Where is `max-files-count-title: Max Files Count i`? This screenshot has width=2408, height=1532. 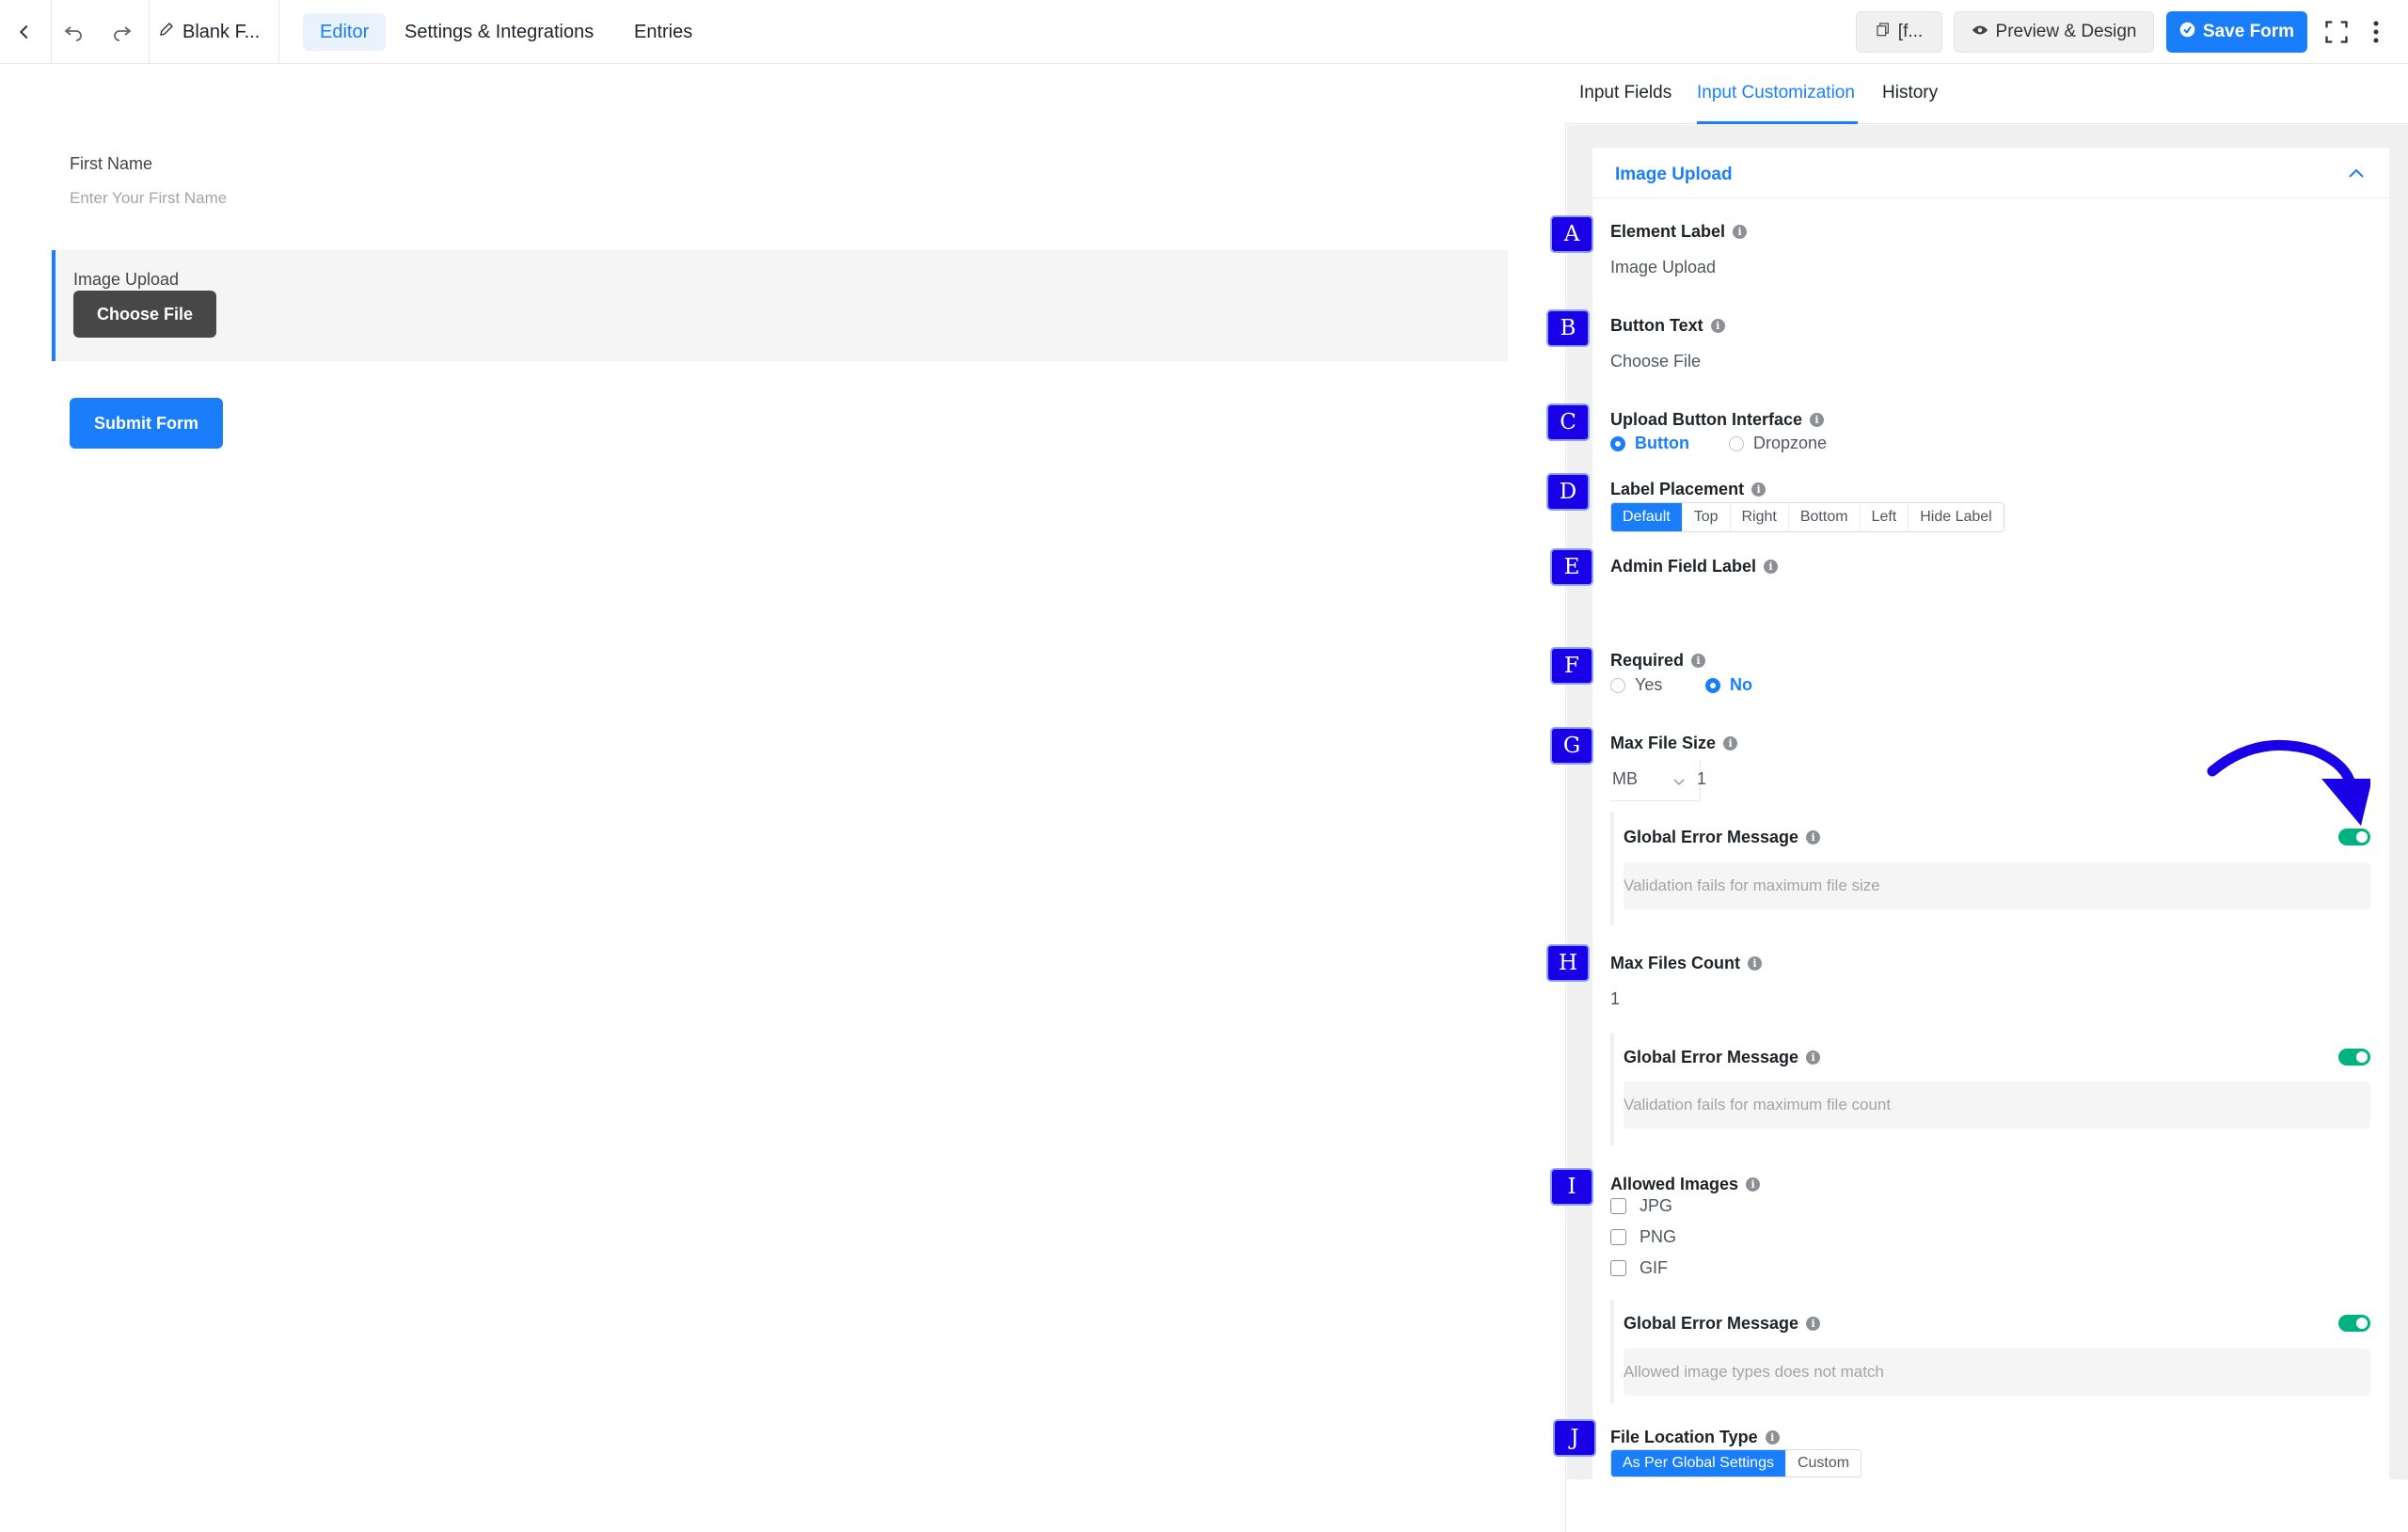
max-files-count-title: Max Files Count i is located at coordinates (1687, 963).